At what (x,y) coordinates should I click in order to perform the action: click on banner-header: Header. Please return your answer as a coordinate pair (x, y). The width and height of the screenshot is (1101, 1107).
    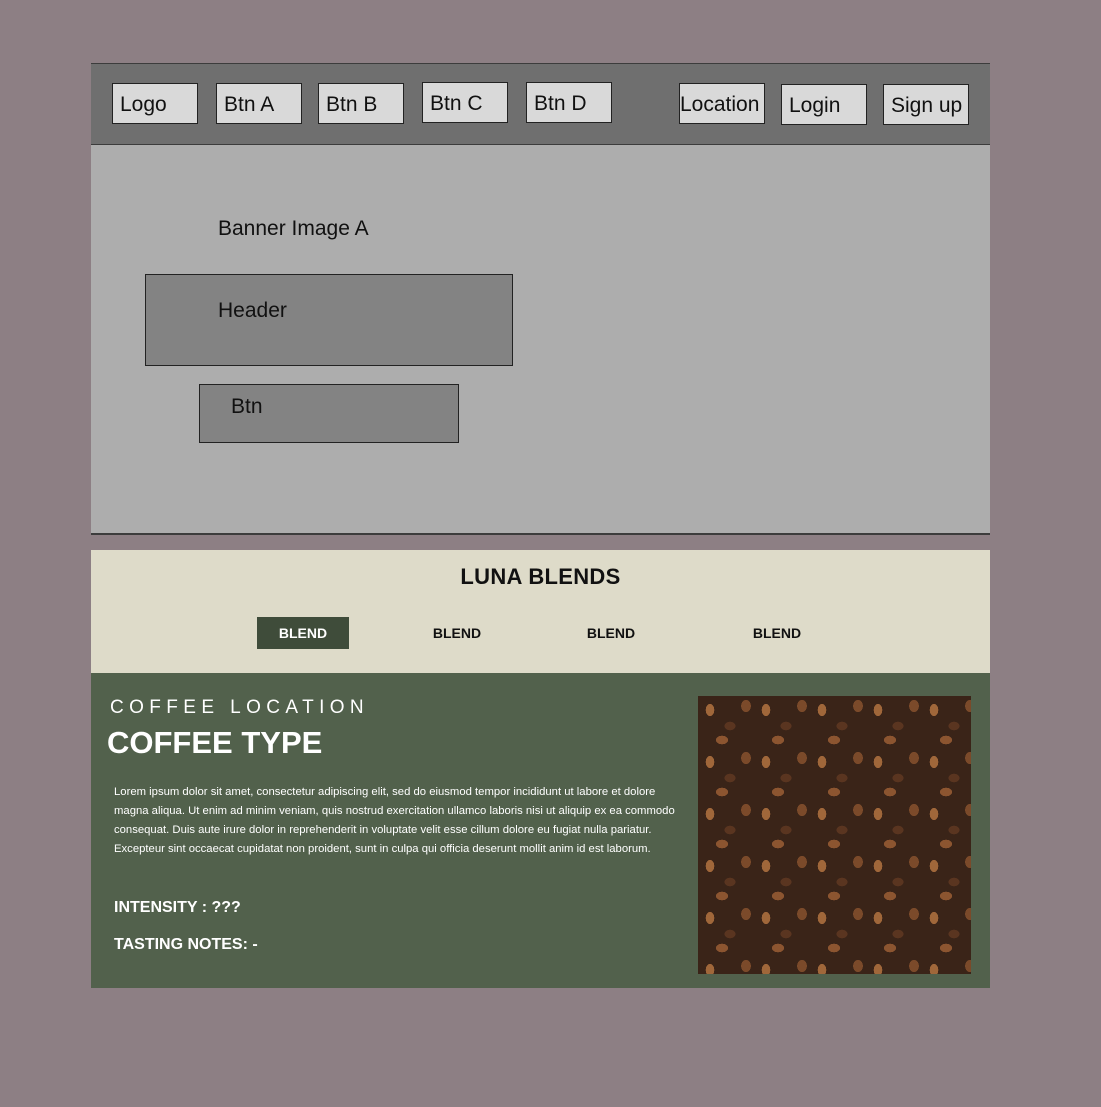
    Looking at the image, I should click on (329, 320).